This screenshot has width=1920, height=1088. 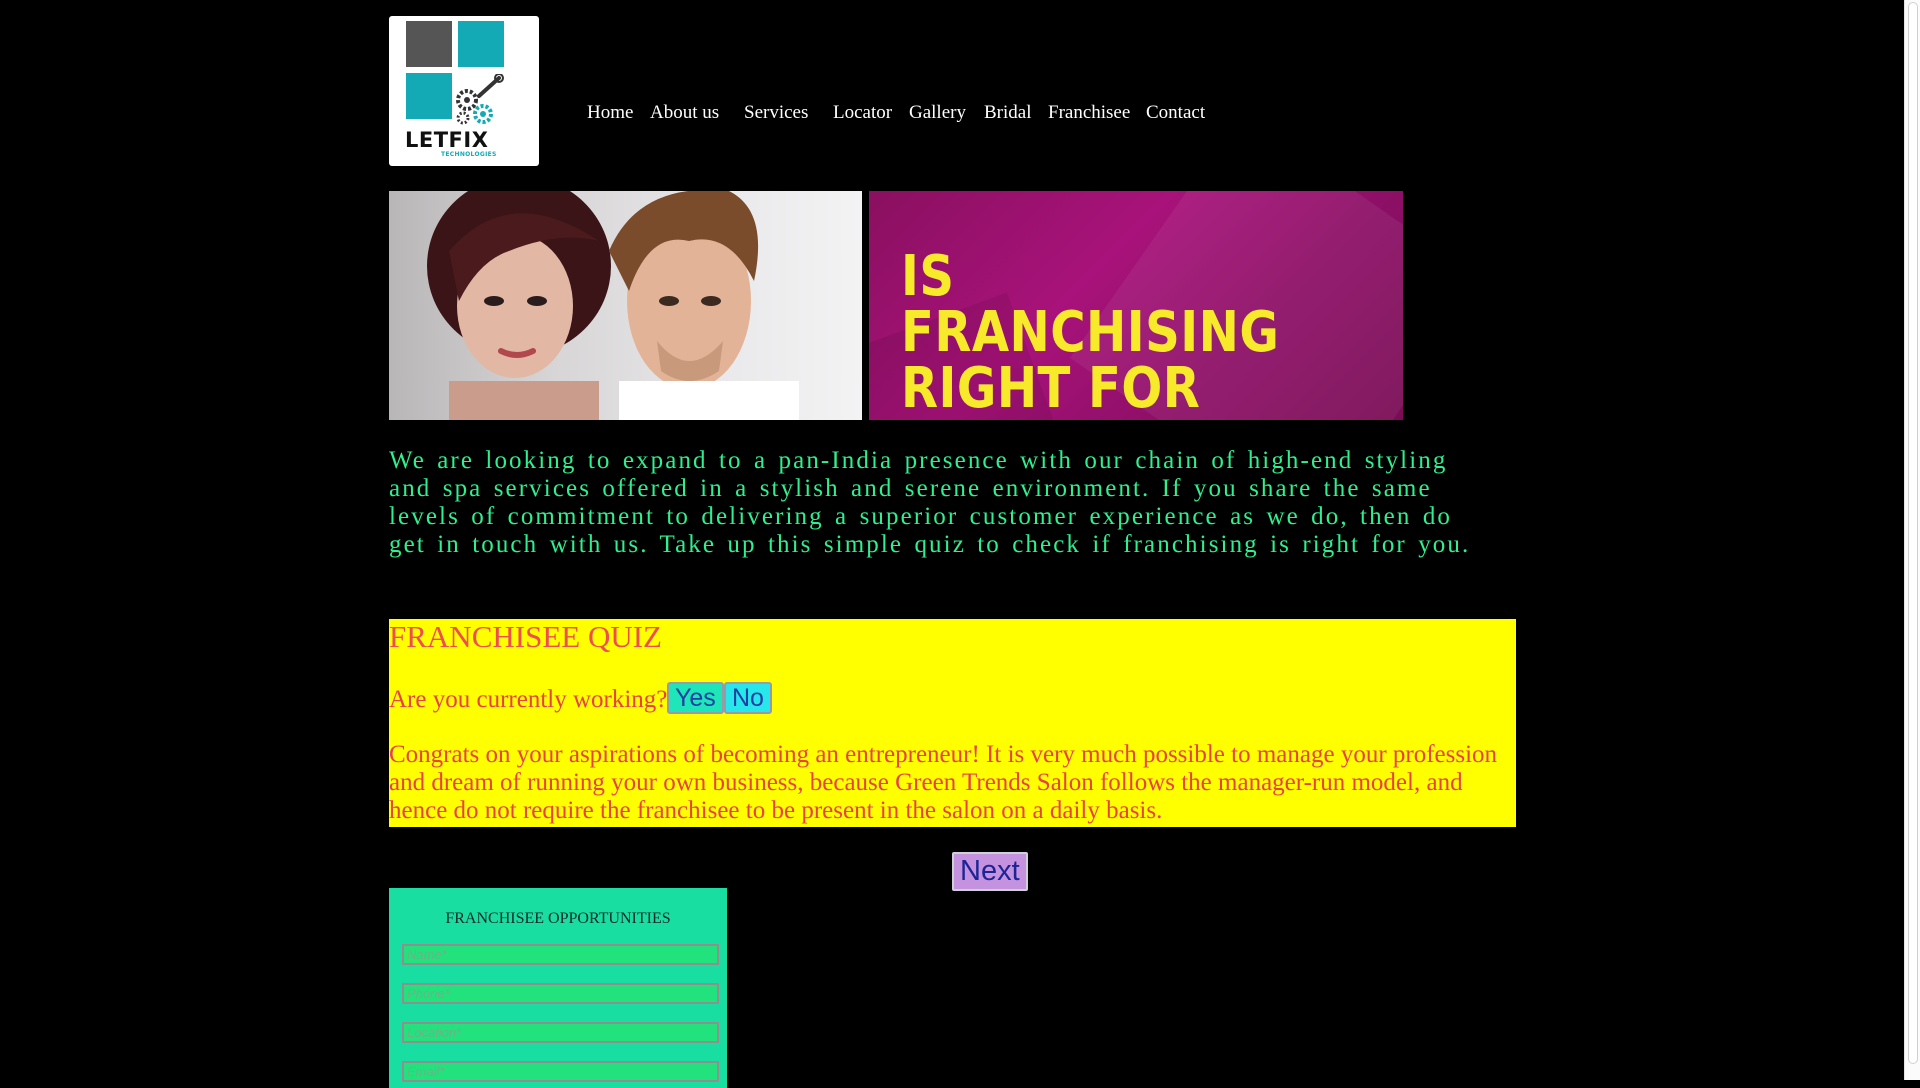 I want to click on banner-photo, so click(x=625, y=305).